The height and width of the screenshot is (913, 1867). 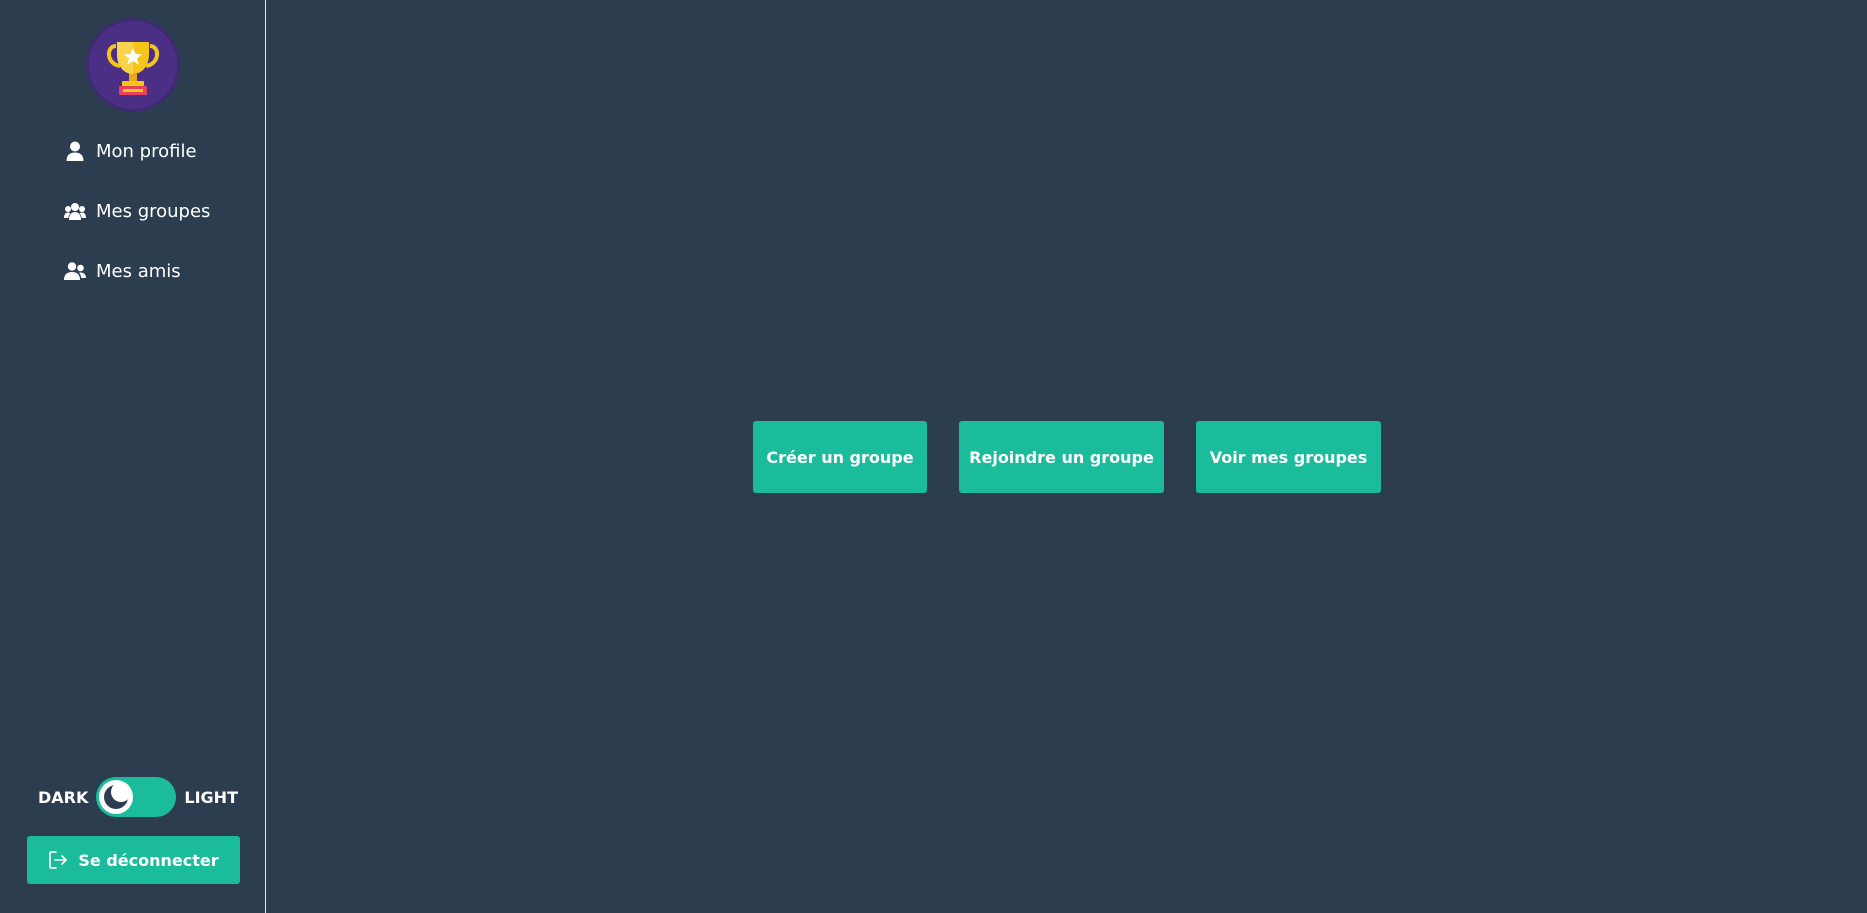 What do you see at coordinates (63, 797) in the screenshot?
I see `theme-dark-label: DARK` at bounding box center [63, 797].